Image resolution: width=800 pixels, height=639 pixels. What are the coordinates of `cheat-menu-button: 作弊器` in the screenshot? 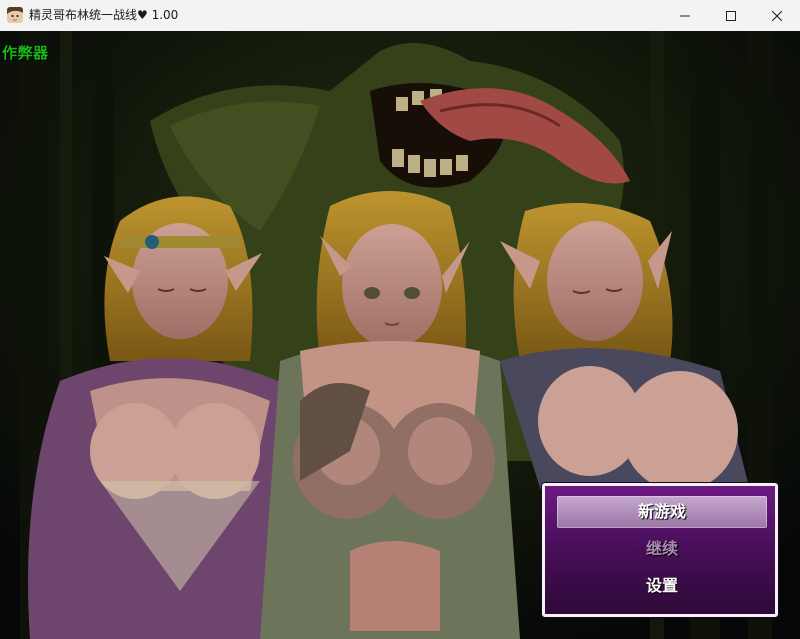 It's located at (25, 52).